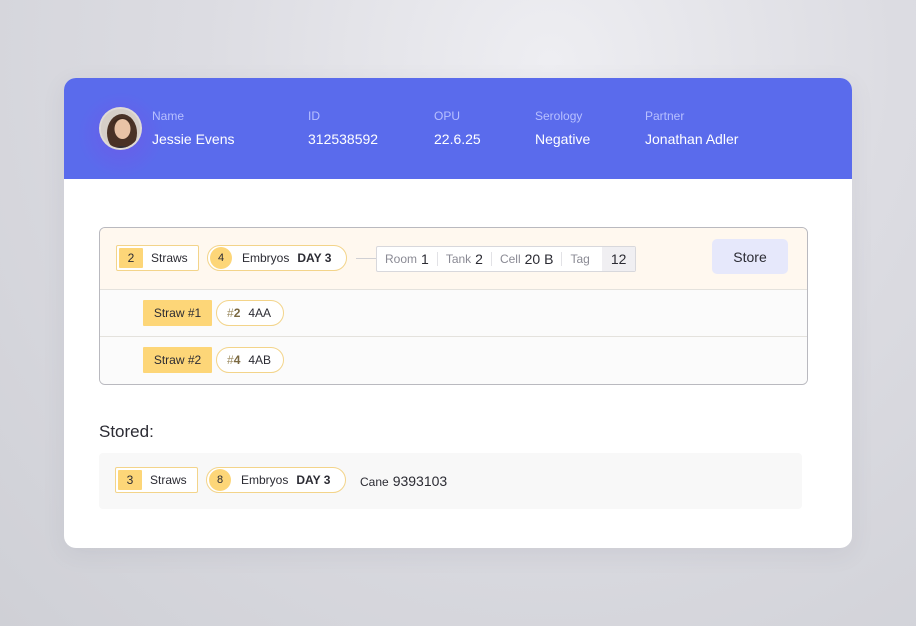 The height and width of the screenshot is (626, 916). I want to click on embryo-grade: 4AA, so click(260, 313).